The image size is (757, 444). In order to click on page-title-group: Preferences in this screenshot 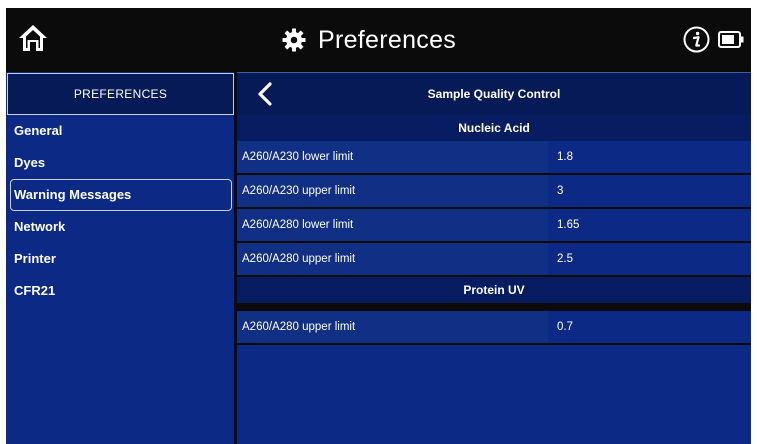, I will do `click(369, 40)`.